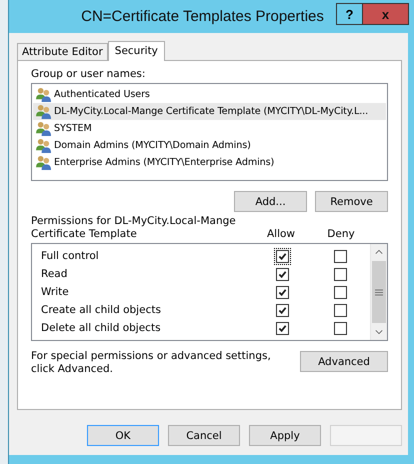 Image resolution: width=414 pixels, height=464 pixels. I want to click on group-label: Group or user names:, so click(88, 74).